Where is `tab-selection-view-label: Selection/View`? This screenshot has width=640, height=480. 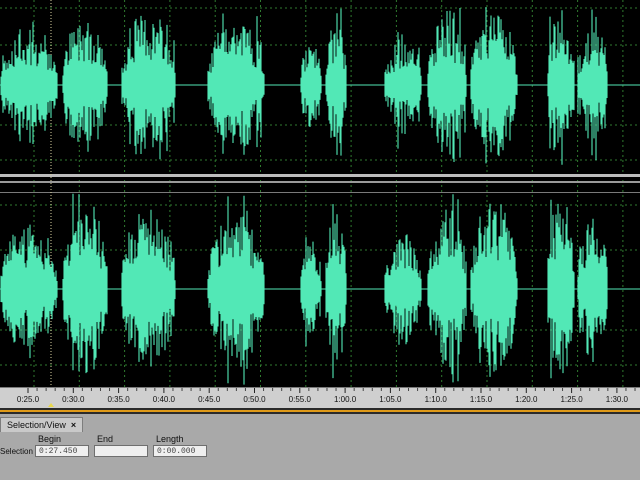 tab-selection-view-label: Selection/View is located at coordinates (36, 425).